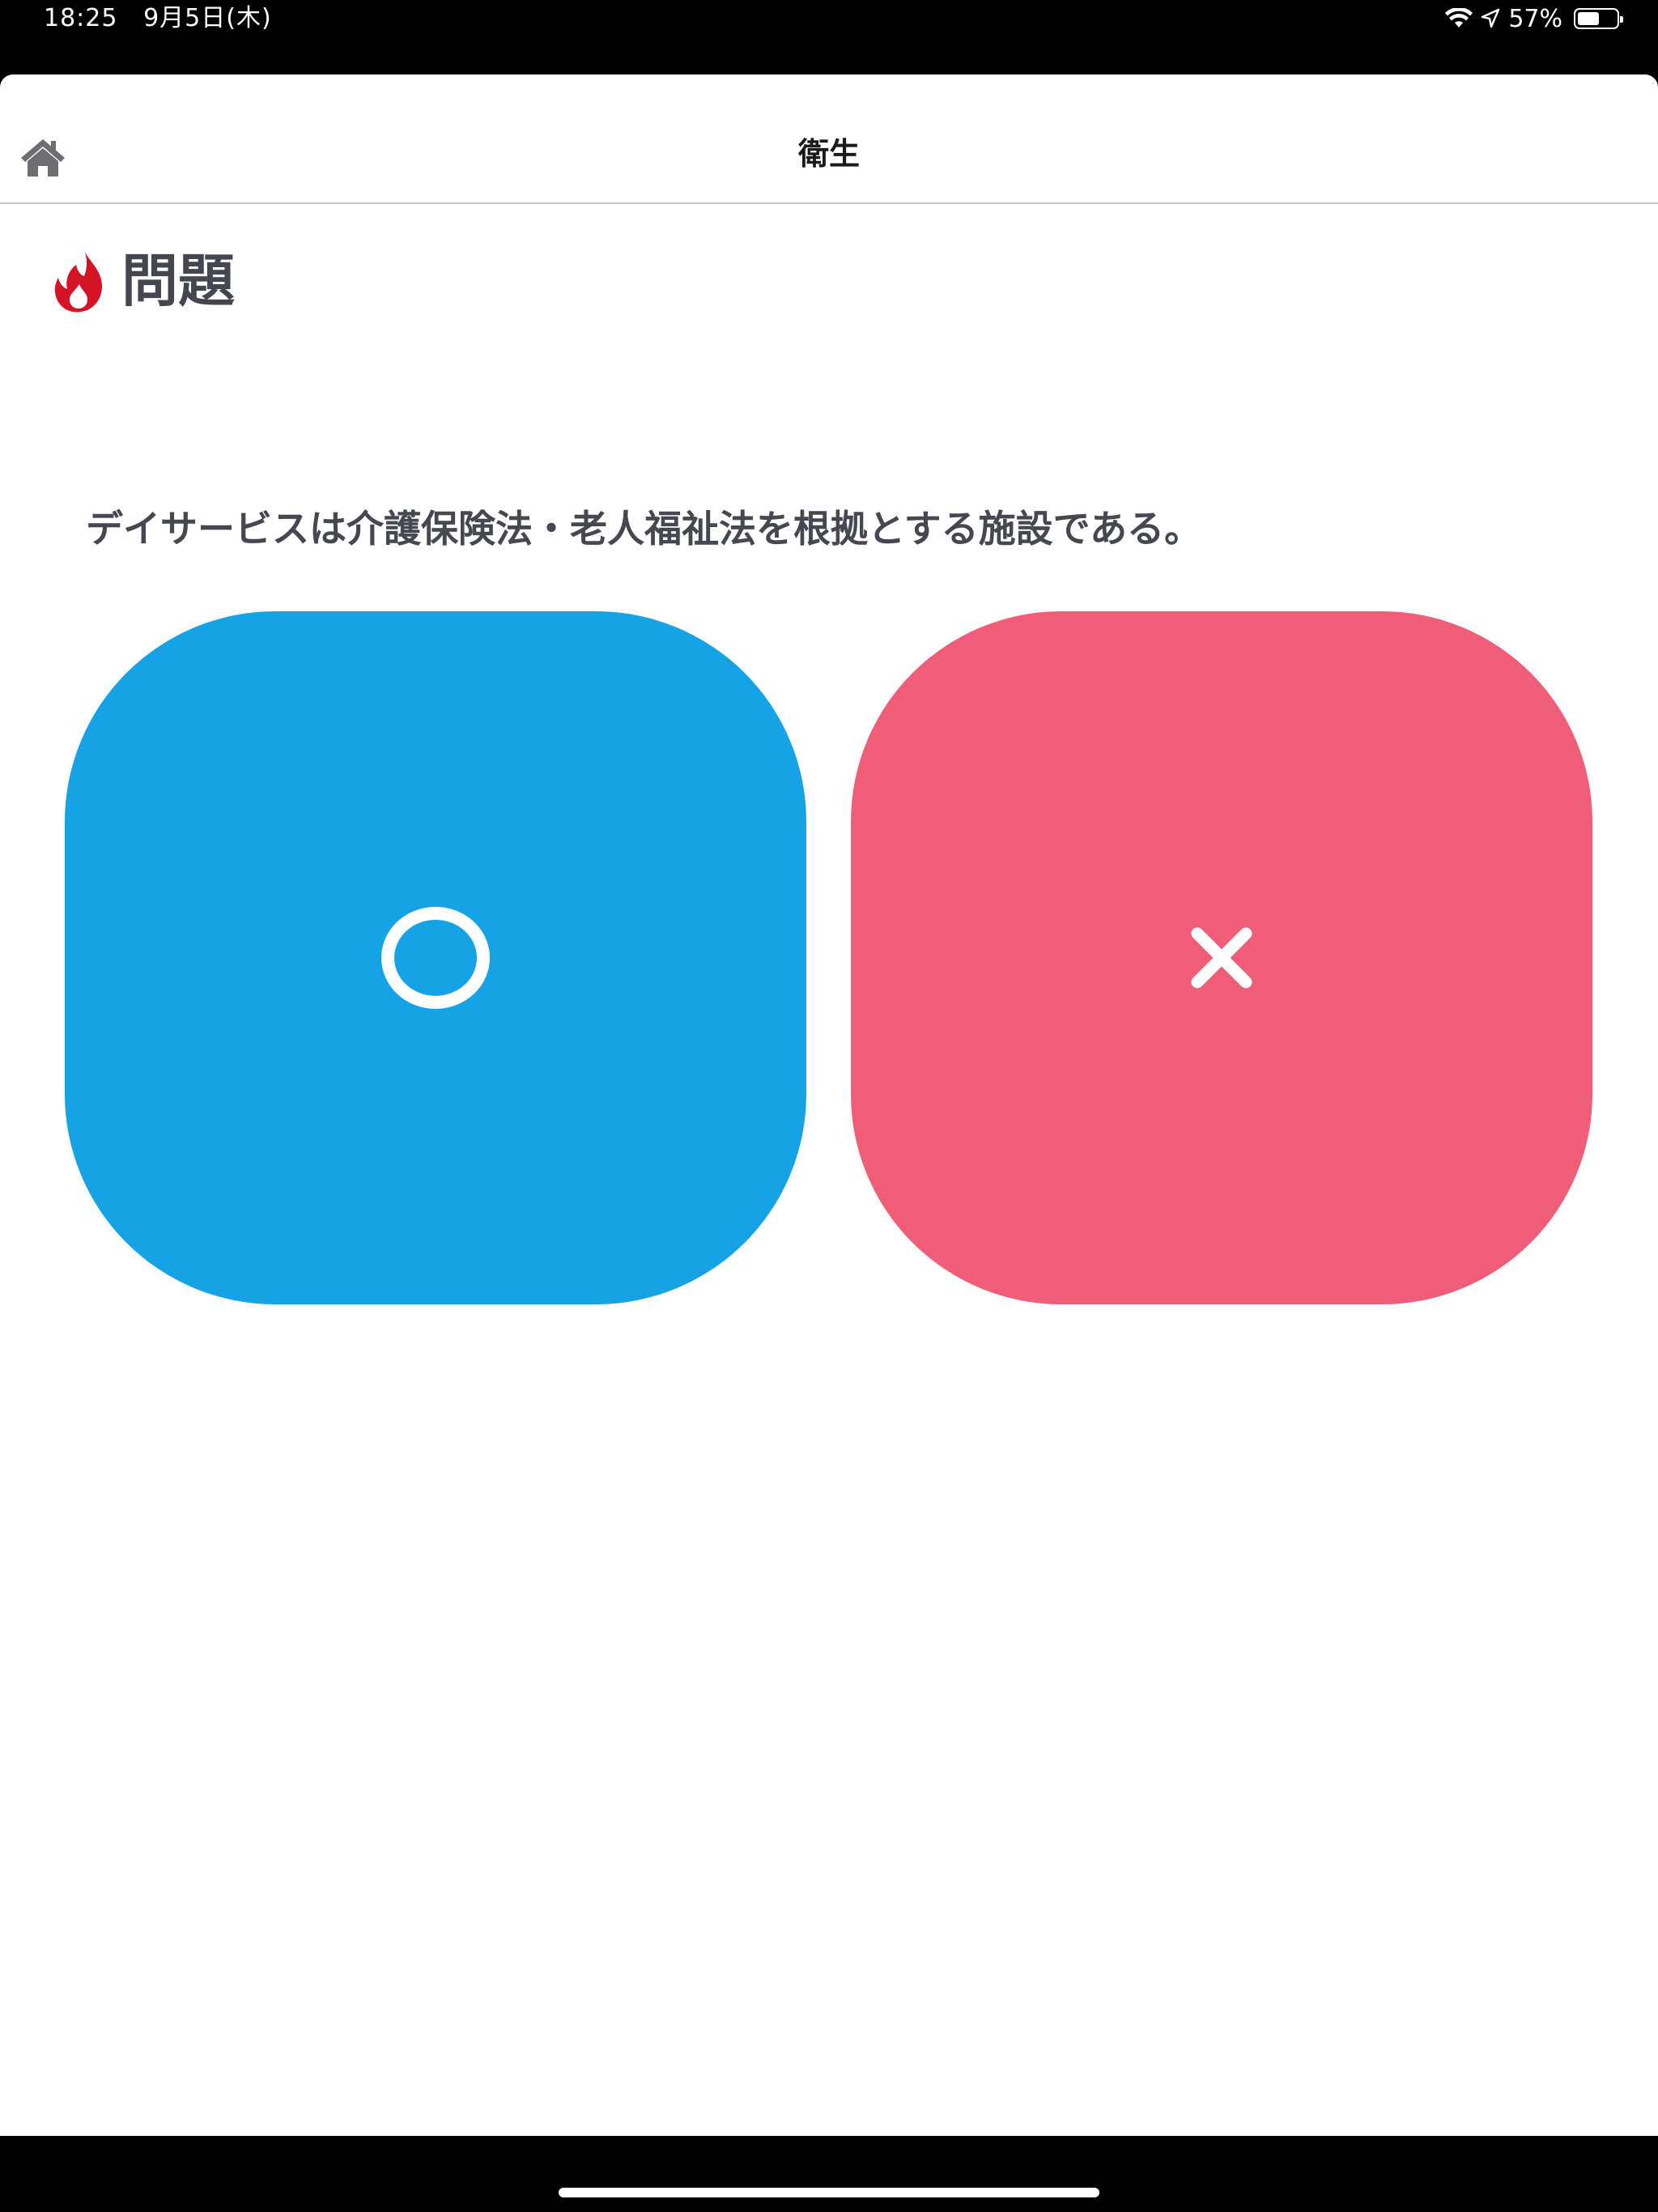 Image resolution: width=1658 pixels, height=2212 pixels. I want to click on section-heading: 問題, so click(143, 281).